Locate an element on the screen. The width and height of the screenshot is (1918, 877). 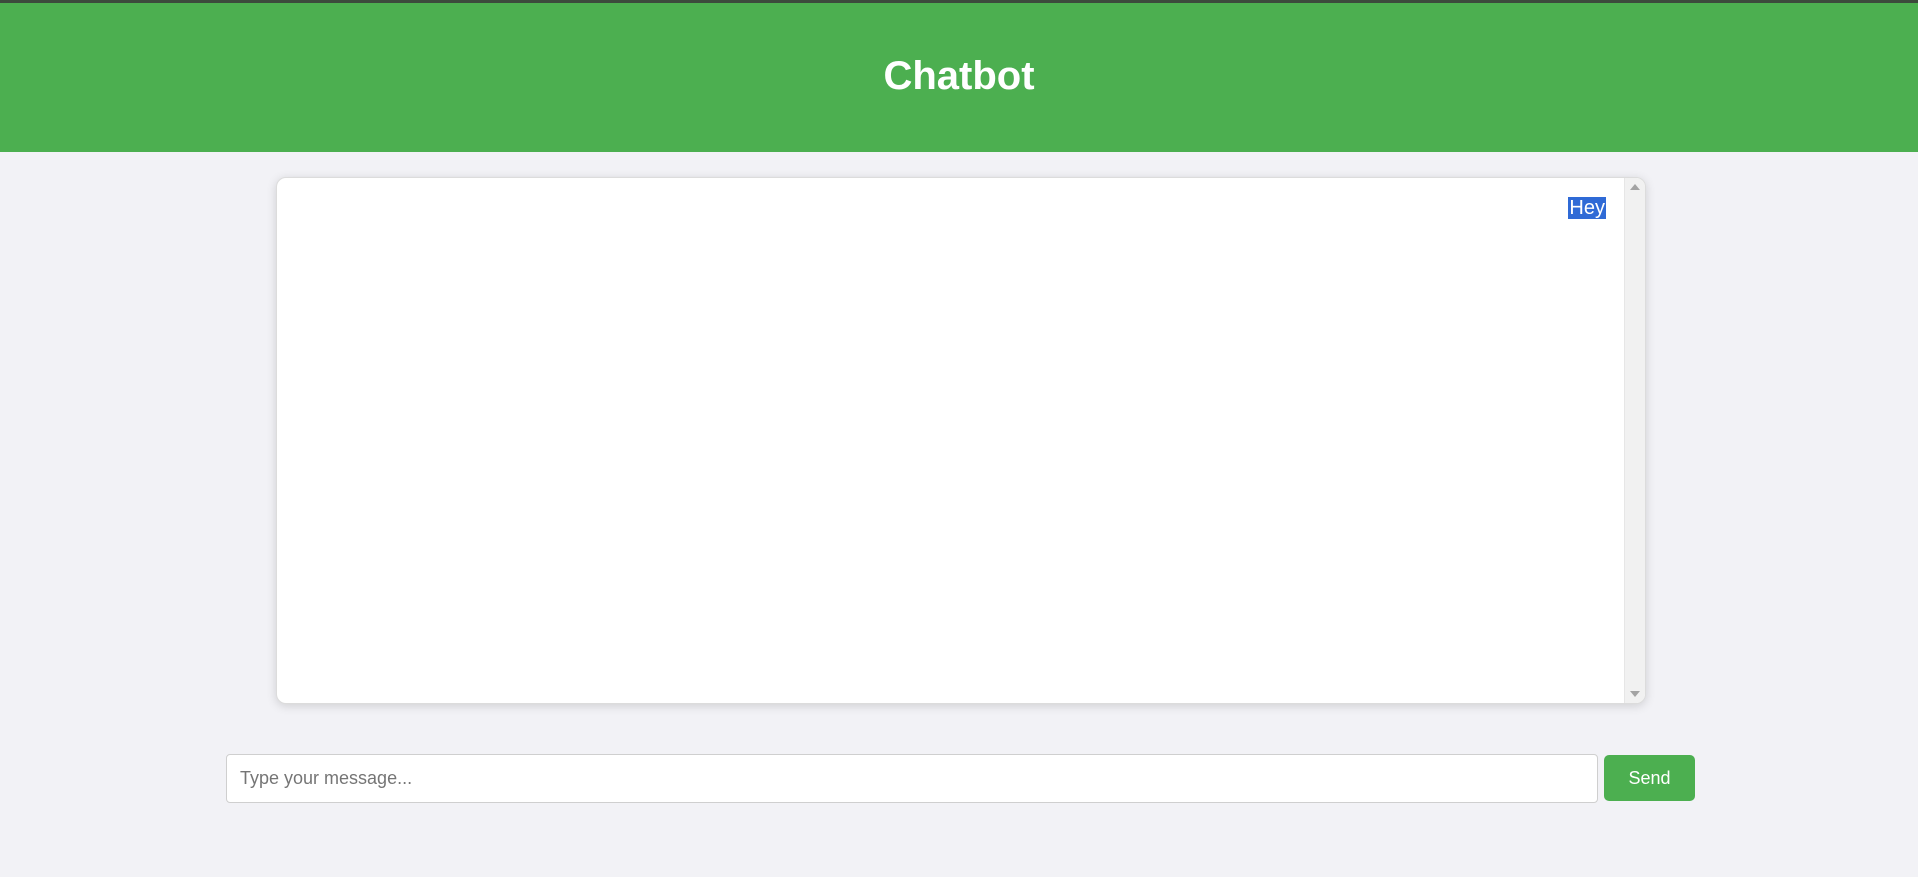
page-title: Chatbot is located at coordinates (959, 76).